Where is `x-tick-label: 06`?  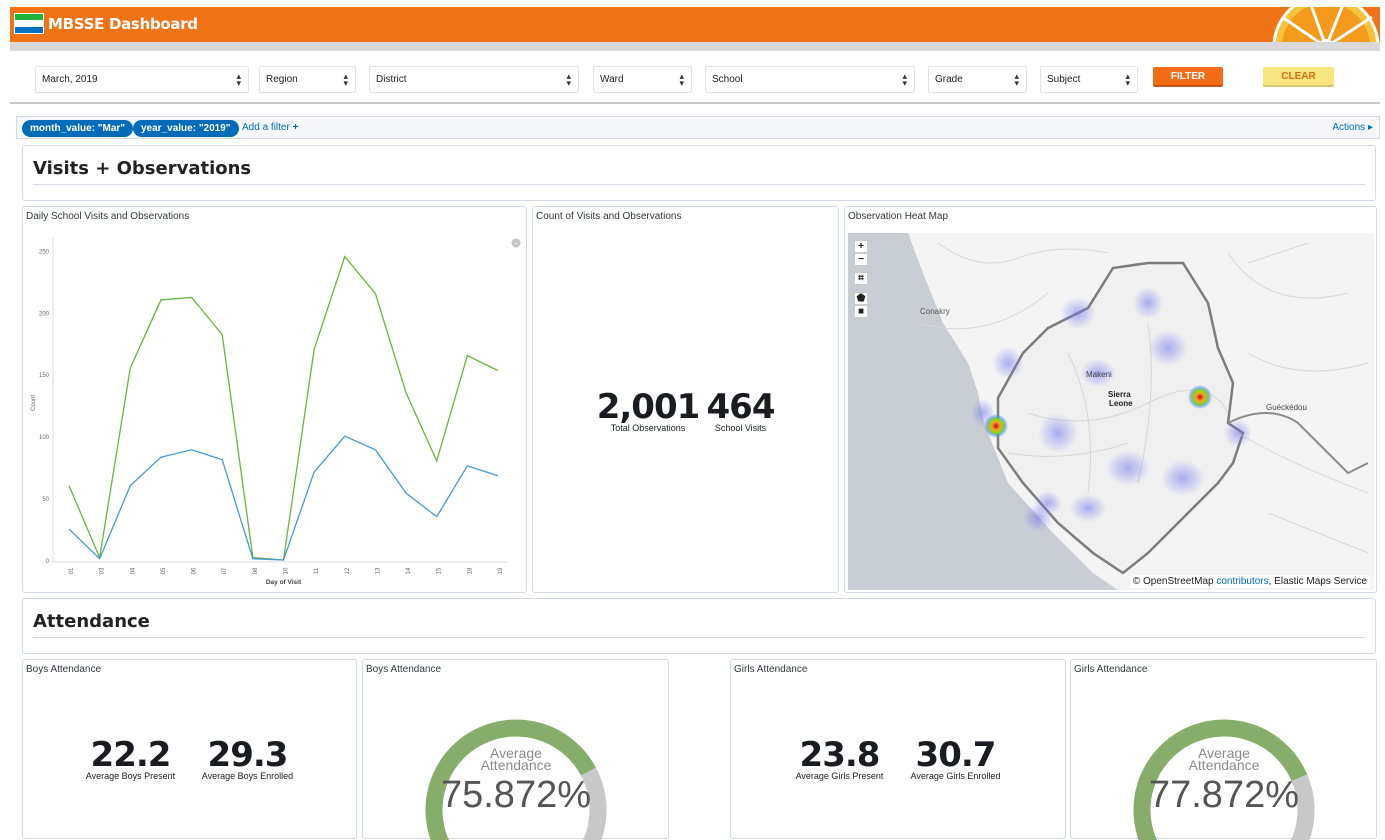
x-tick-label: 06 is located at coordinates (195, 570).